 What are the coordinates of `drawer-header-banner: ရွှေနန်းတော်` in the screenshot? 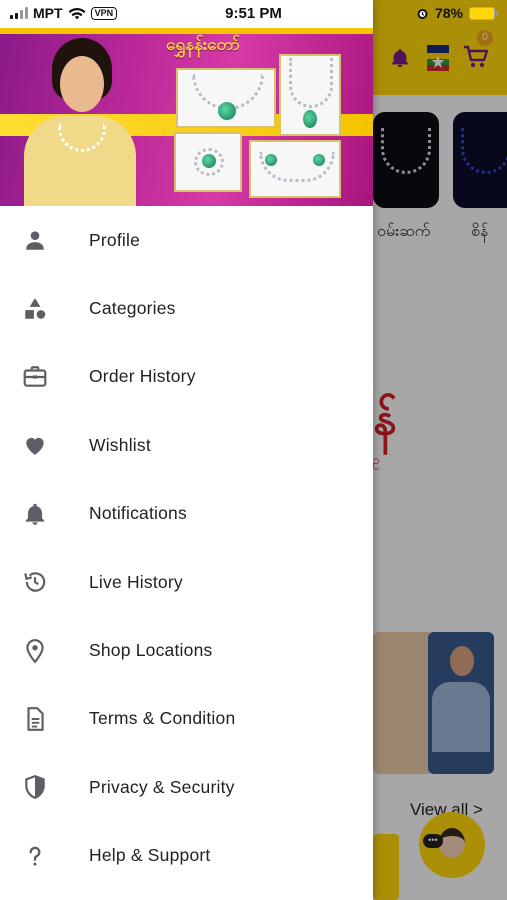 It's located at (186, 117).